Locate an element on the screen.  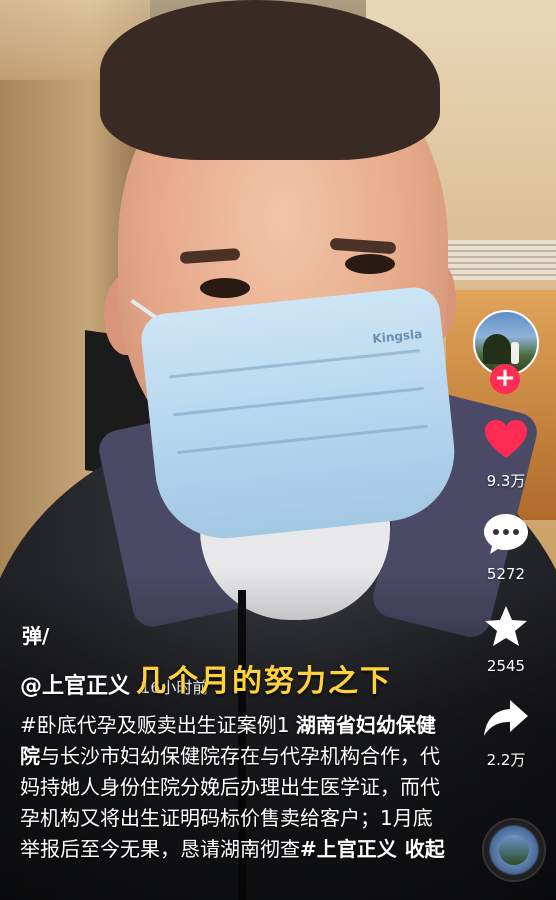
favorite-button: 2545 is located at coordinates (506, 638).